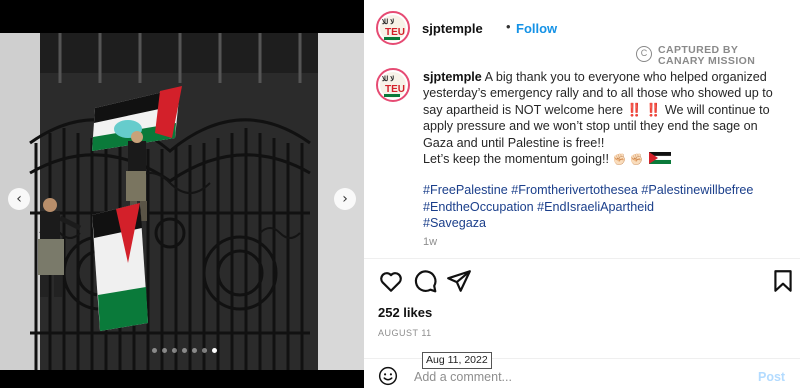 This screenshot has height=388, width=800. Describe the element at coordinates (514, 142) in the screenshot. I see `caption-line: Gaza and until Palestine is free!!` at that location.